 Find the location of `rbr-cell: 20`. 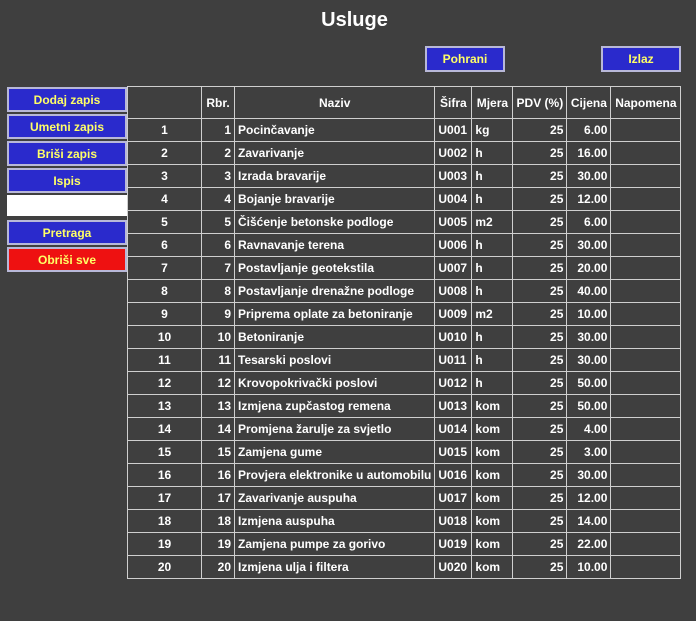

rbr-cell: 20 is located at coordinates (218, 567).